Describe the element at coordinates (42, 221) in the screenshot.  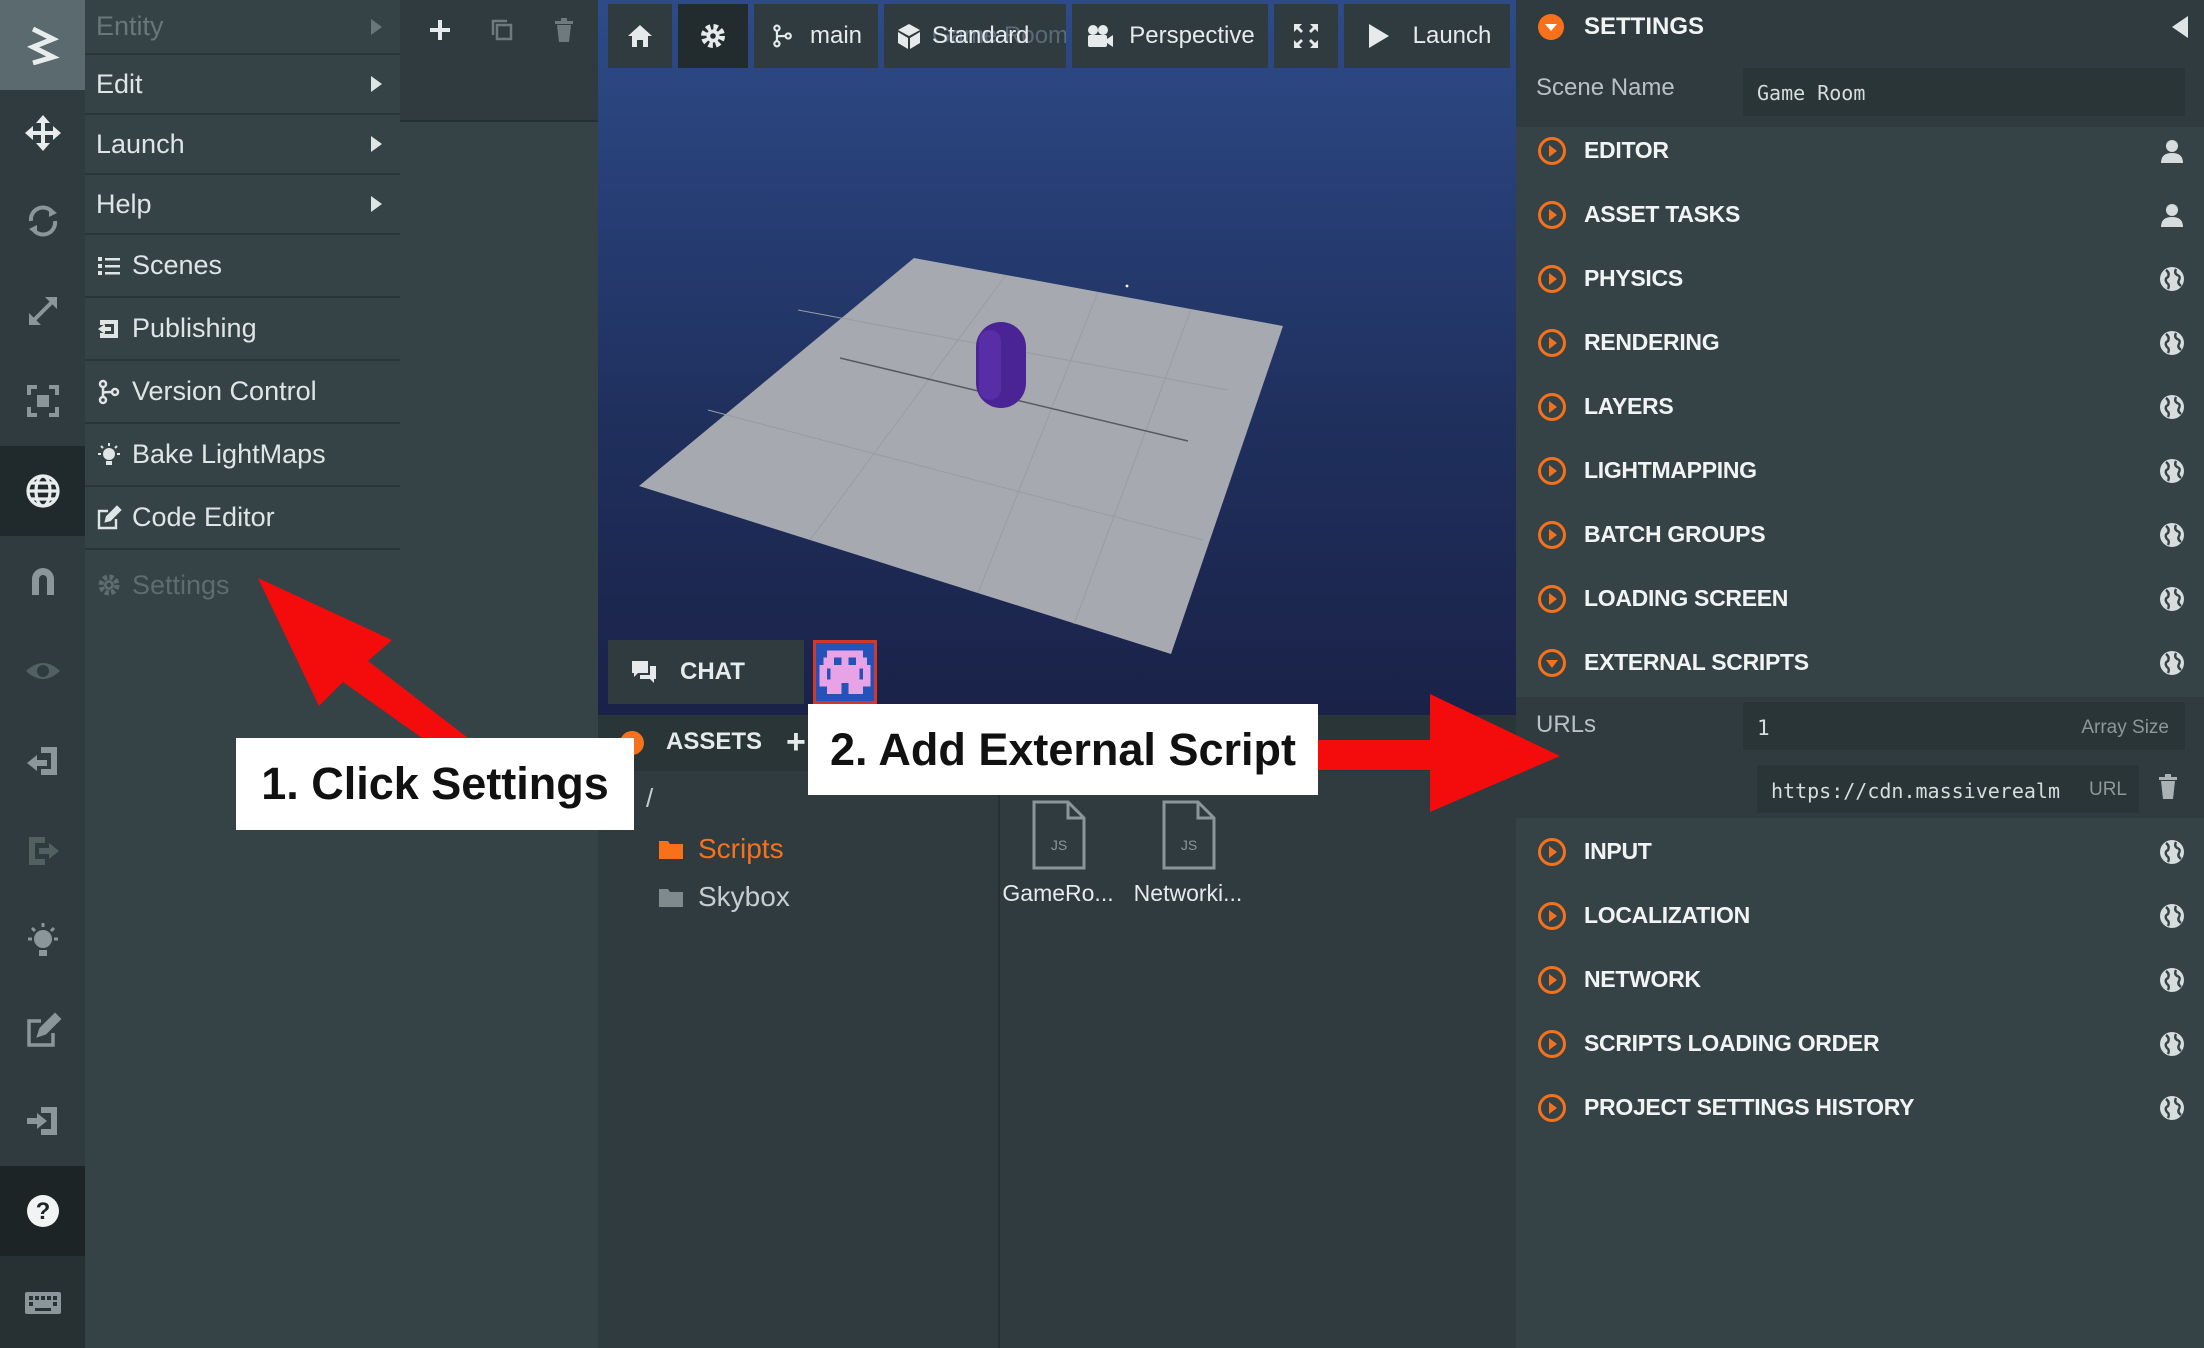
I see `rotate-tool-icon` at that location.